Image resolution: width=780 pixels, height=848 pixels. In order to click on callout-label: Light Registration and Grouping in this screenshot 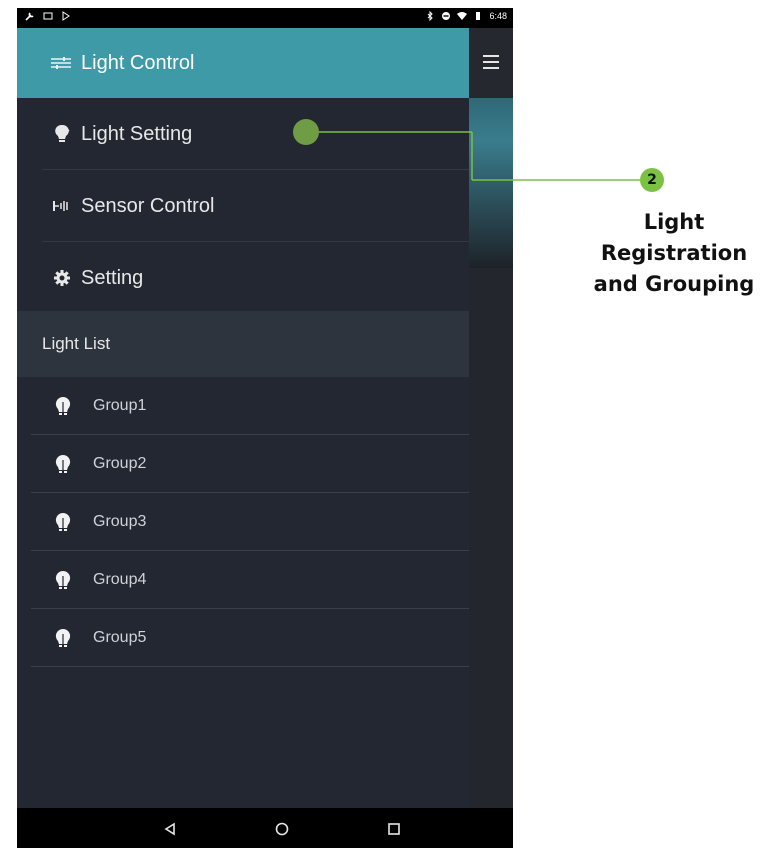, I will do `click(674, 253)`.